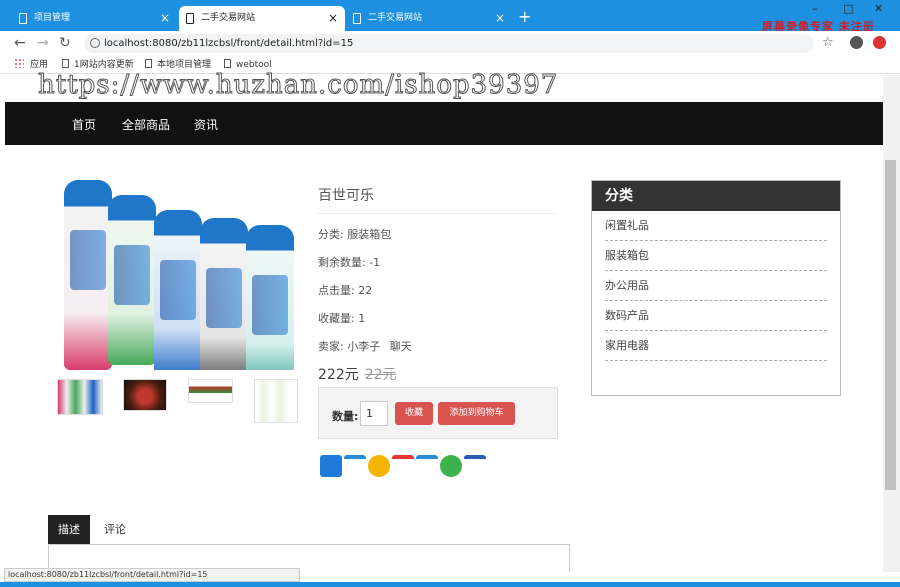  Describe the element at coordinates (39, 65) in the screenshot. I see `bookmark-label: 应用` at that location.